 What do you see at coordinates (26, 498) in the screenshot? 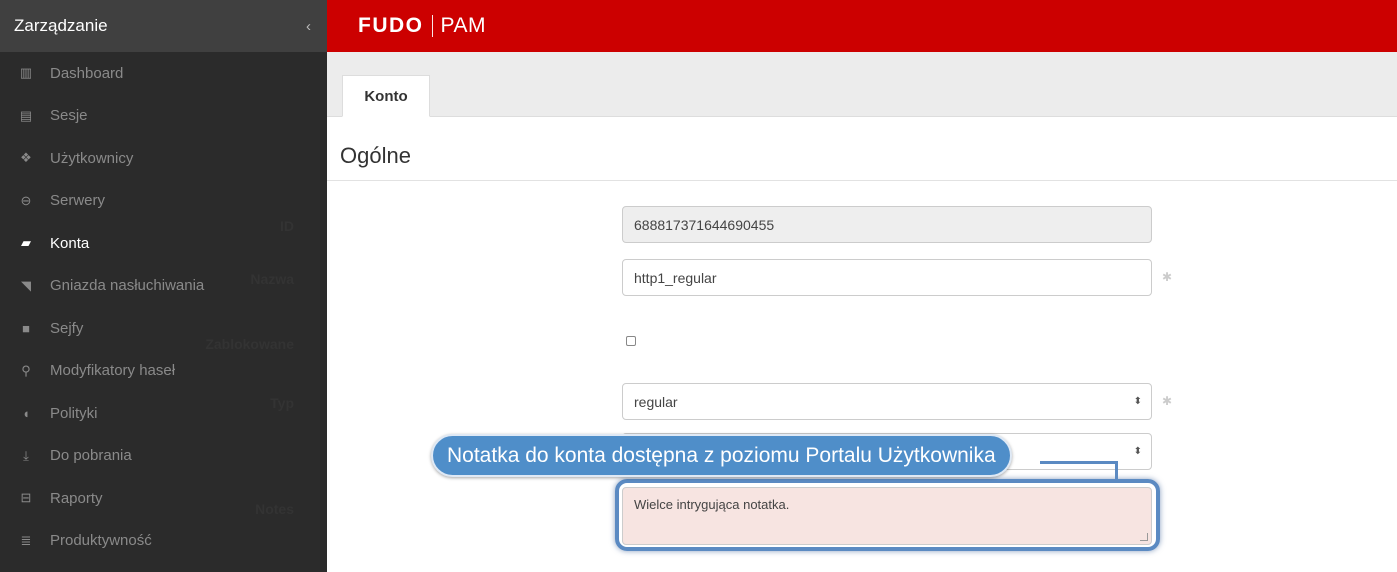
I see `print-icon: ⊟` at bounding box center [26, 498].